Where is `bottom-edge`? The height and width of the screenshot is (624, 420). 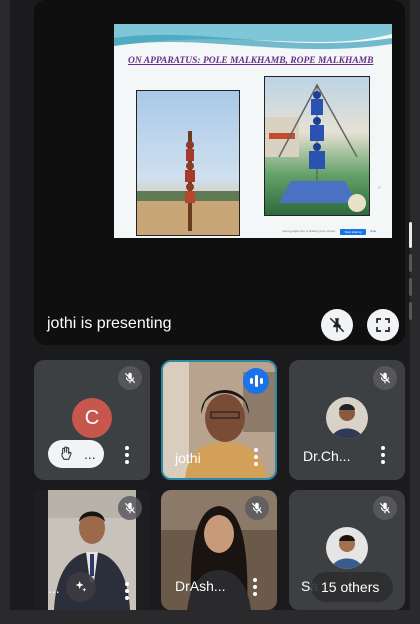
bottom-edge is located at coordinates (210, 617).